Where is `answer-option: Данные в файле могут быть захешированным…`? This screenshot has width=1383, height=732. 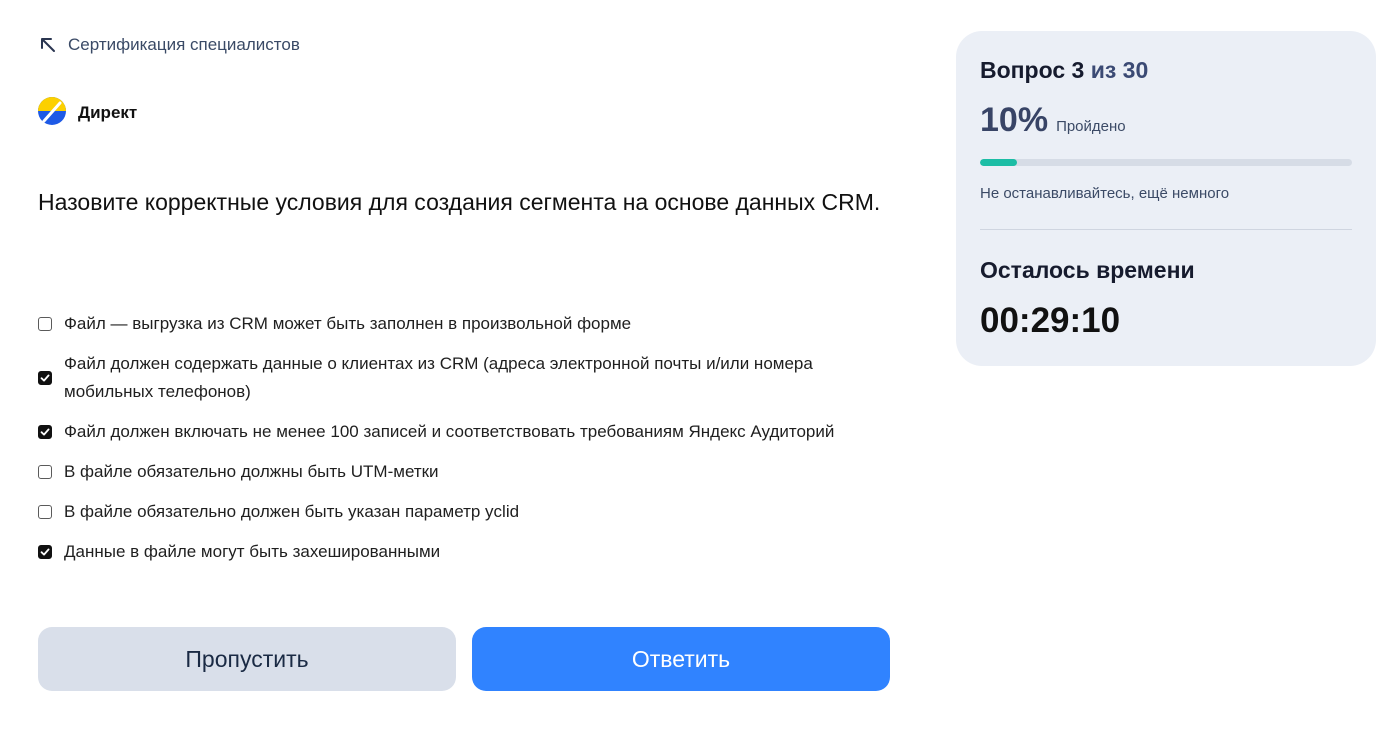
answer-option: Данные в файле могут быть захешированным… is located at coordinates (468, 552).